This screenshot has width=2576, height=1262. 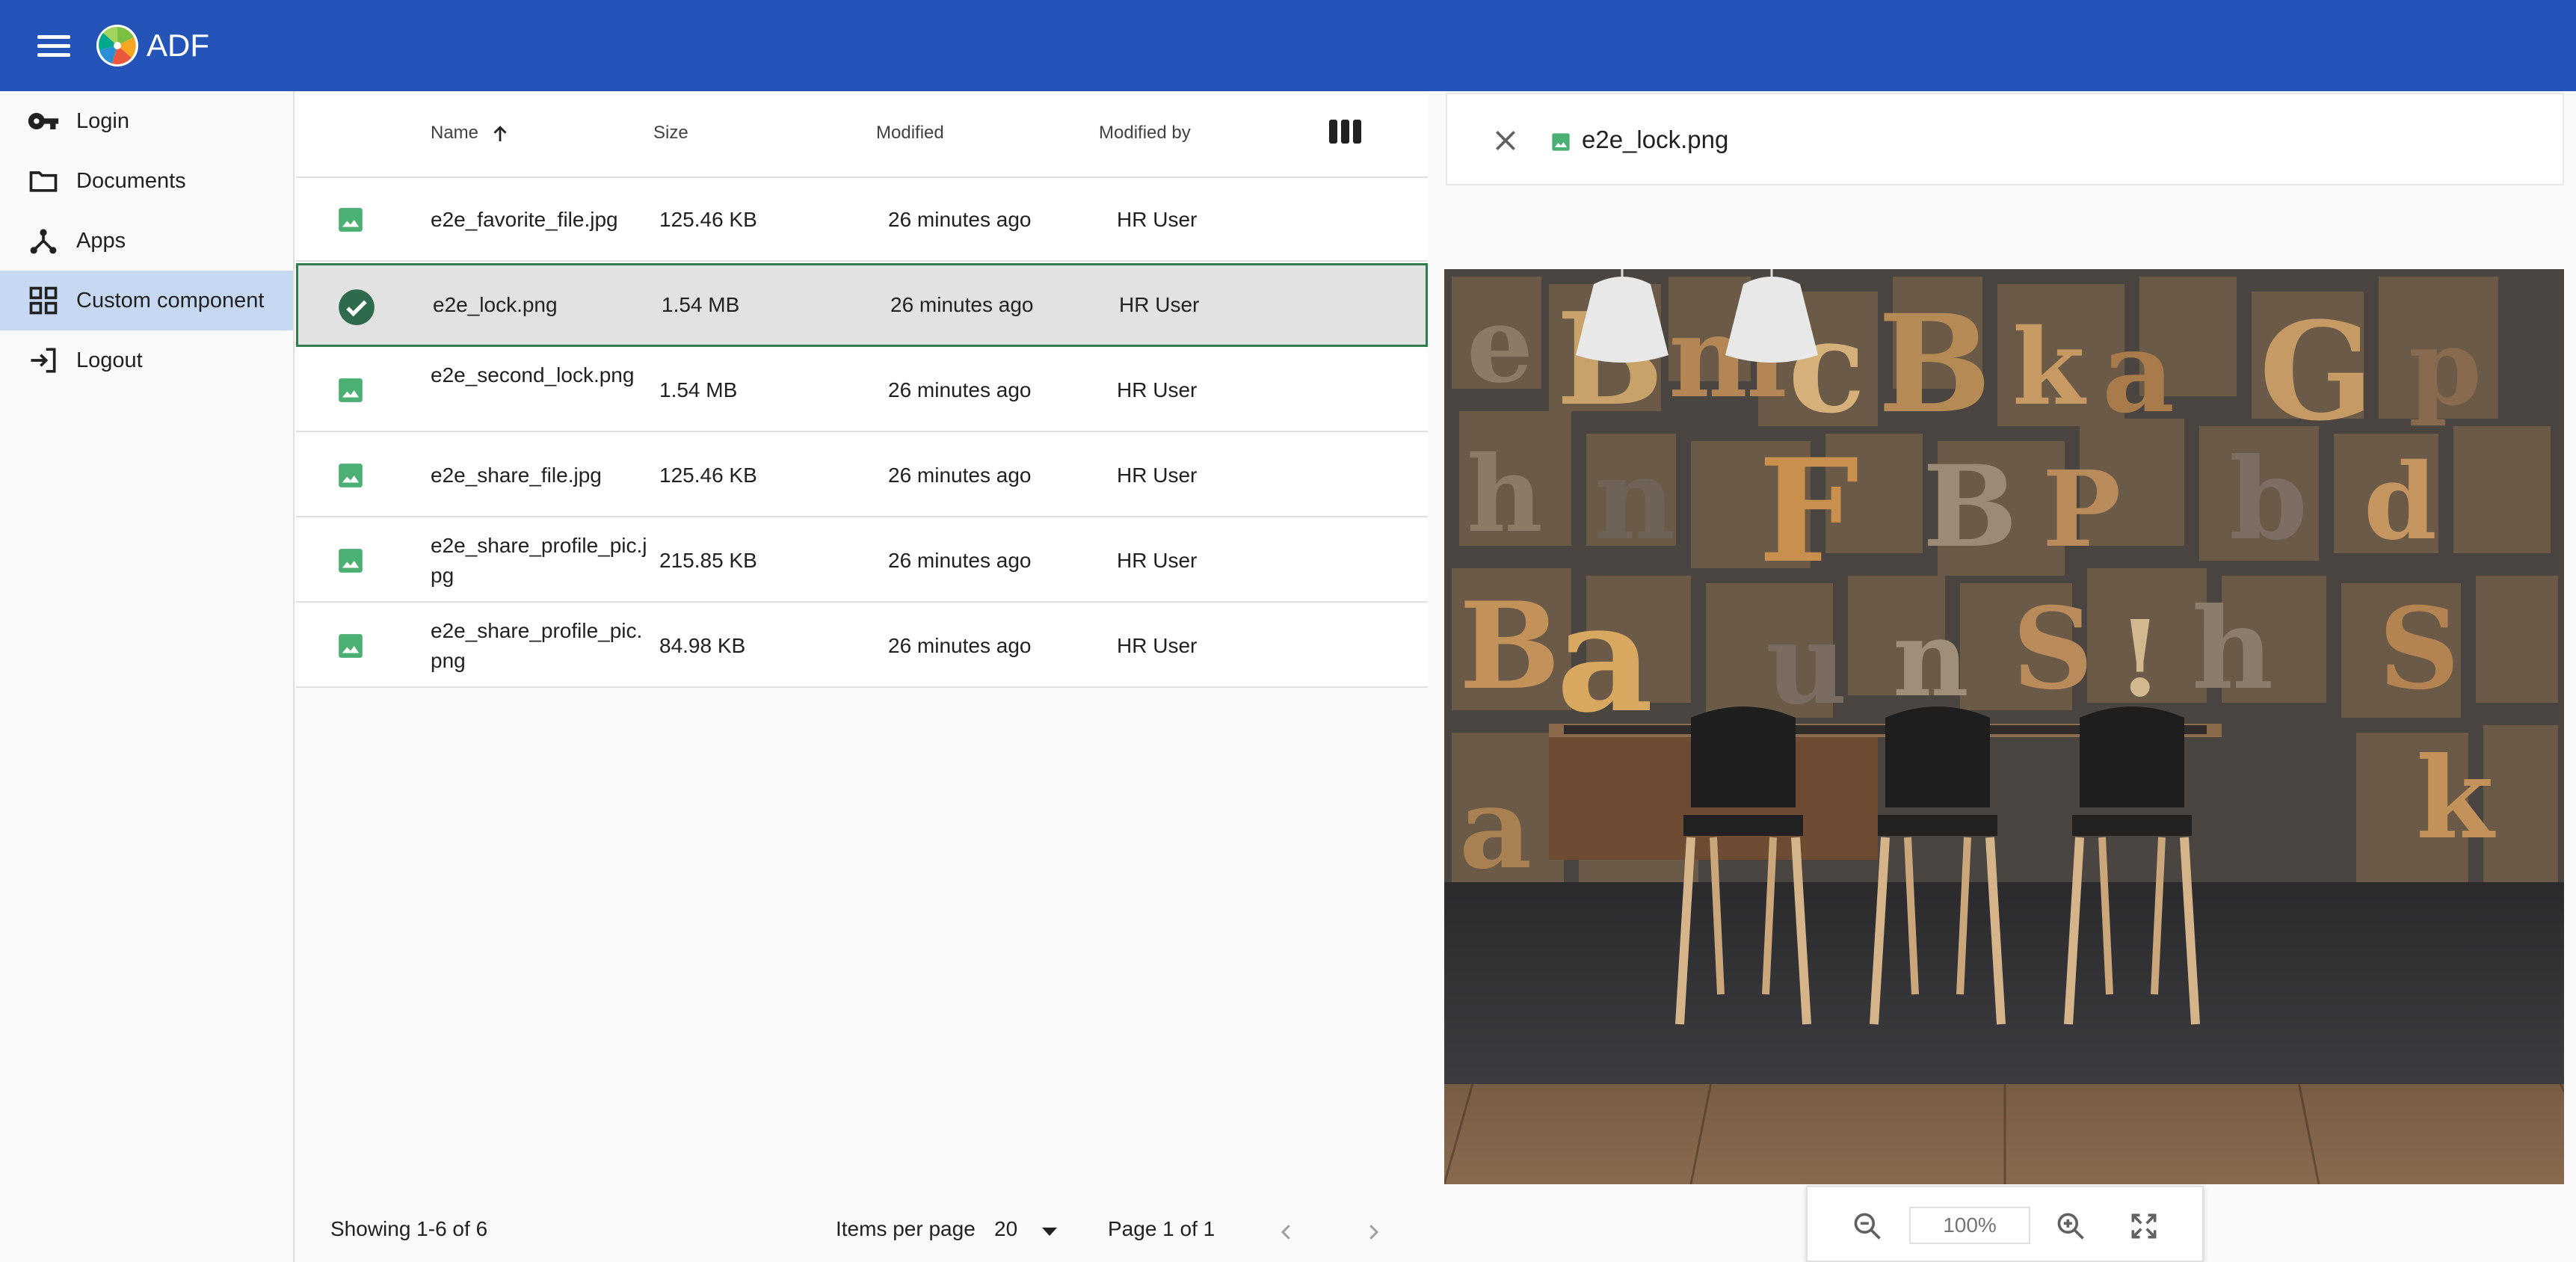 I want to click on column-header-modified: Modified, so click(x=910, y=133).